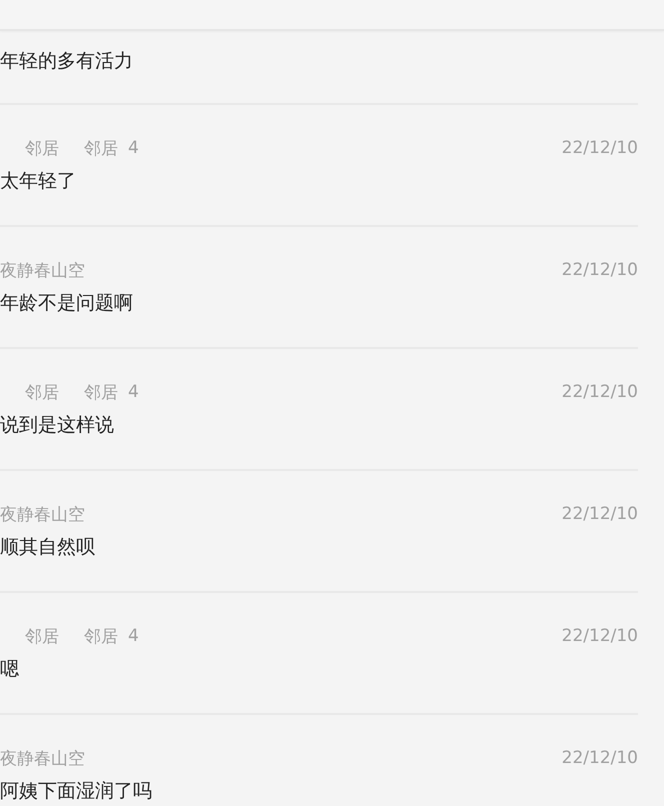 This screenshot has width=664, height=806. What do you see at coordinates (57, 425) in the screenshot?
I see `comment-text: 说到是这样说` at bounding box center [57, 425].